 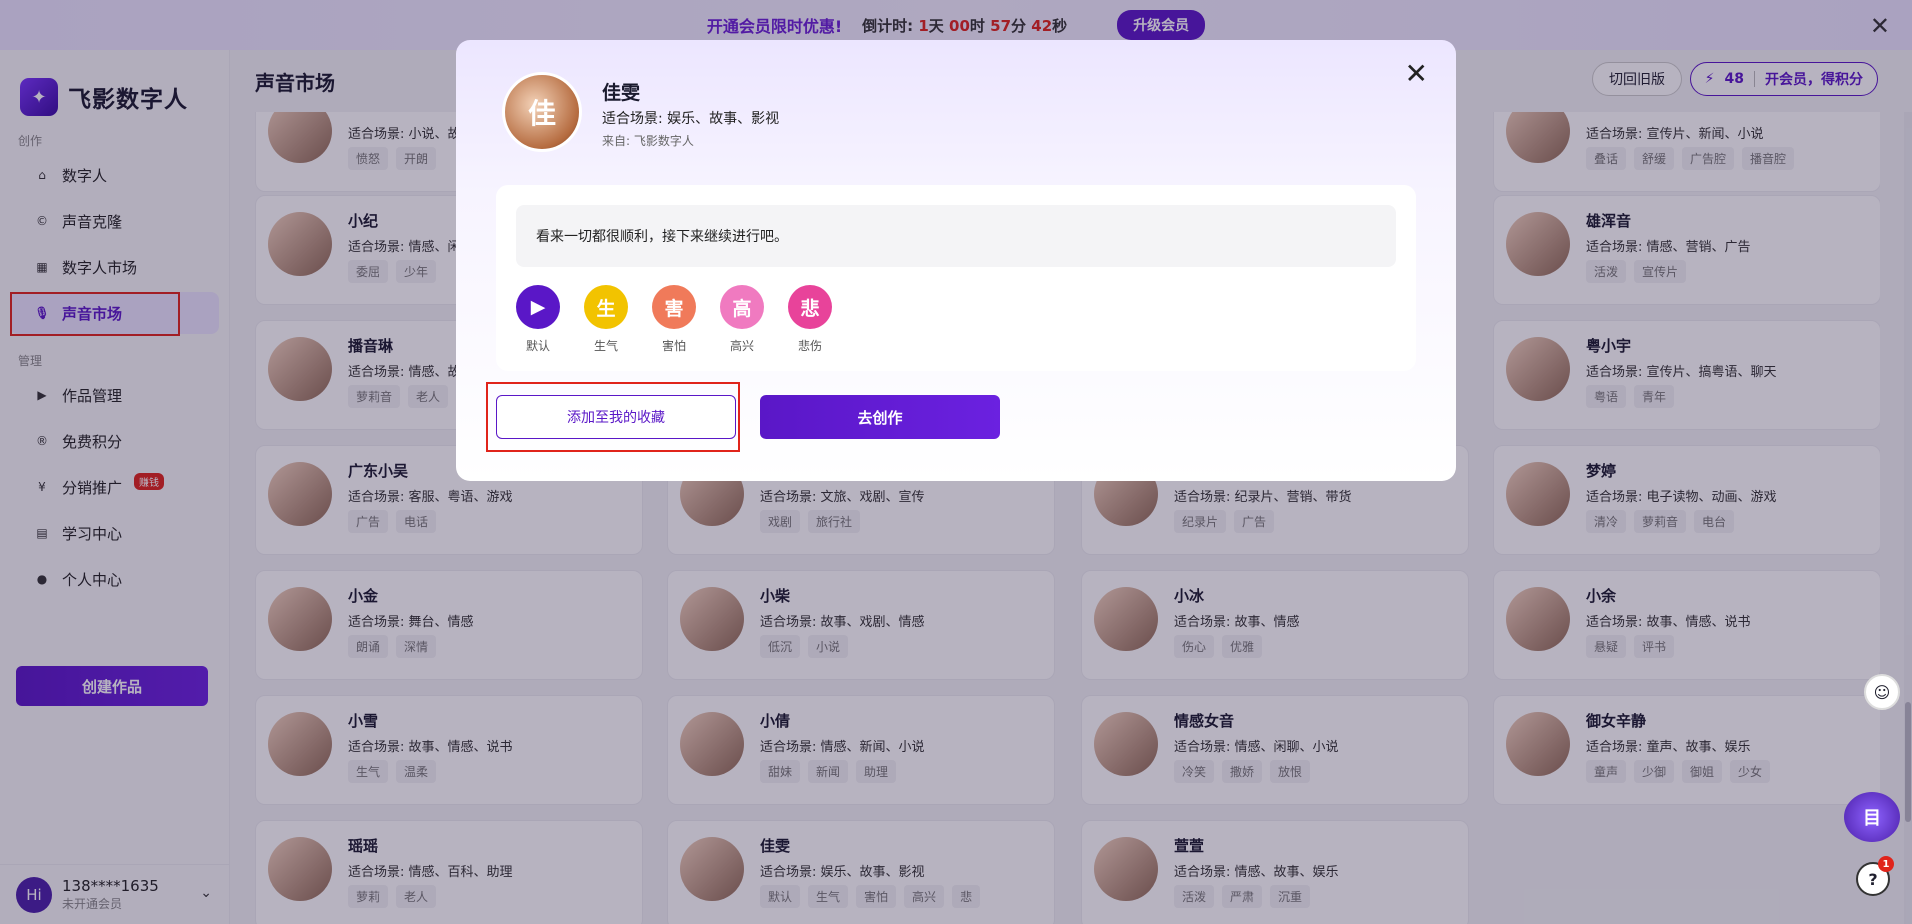 I want to click on emotion-option: ▶ 默认, so click(x=538, y=319).